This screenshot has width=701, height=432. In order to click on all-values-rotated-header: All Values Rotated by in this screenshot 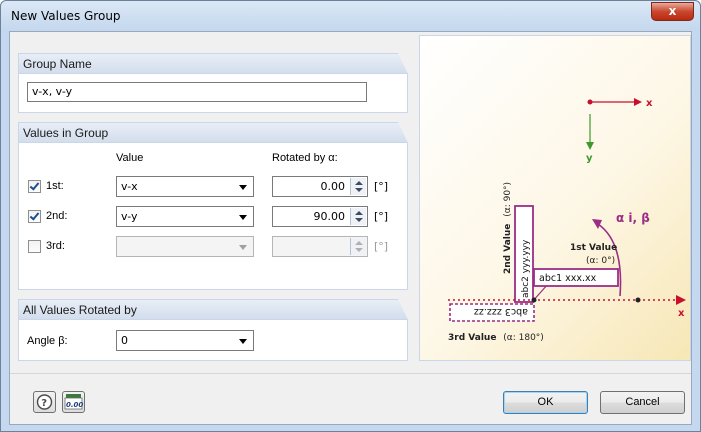, I will do `click(213, 309)`.